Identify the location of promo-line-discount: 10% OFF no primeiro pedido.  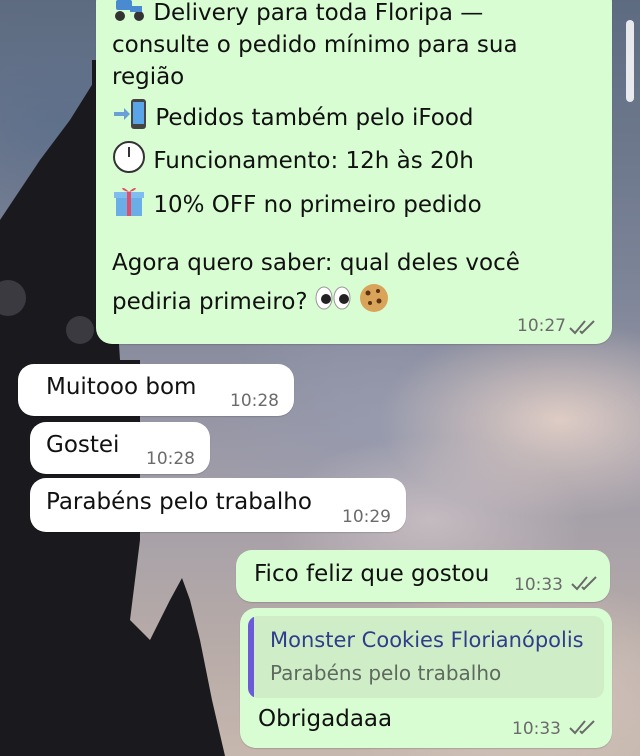
(297, 205).